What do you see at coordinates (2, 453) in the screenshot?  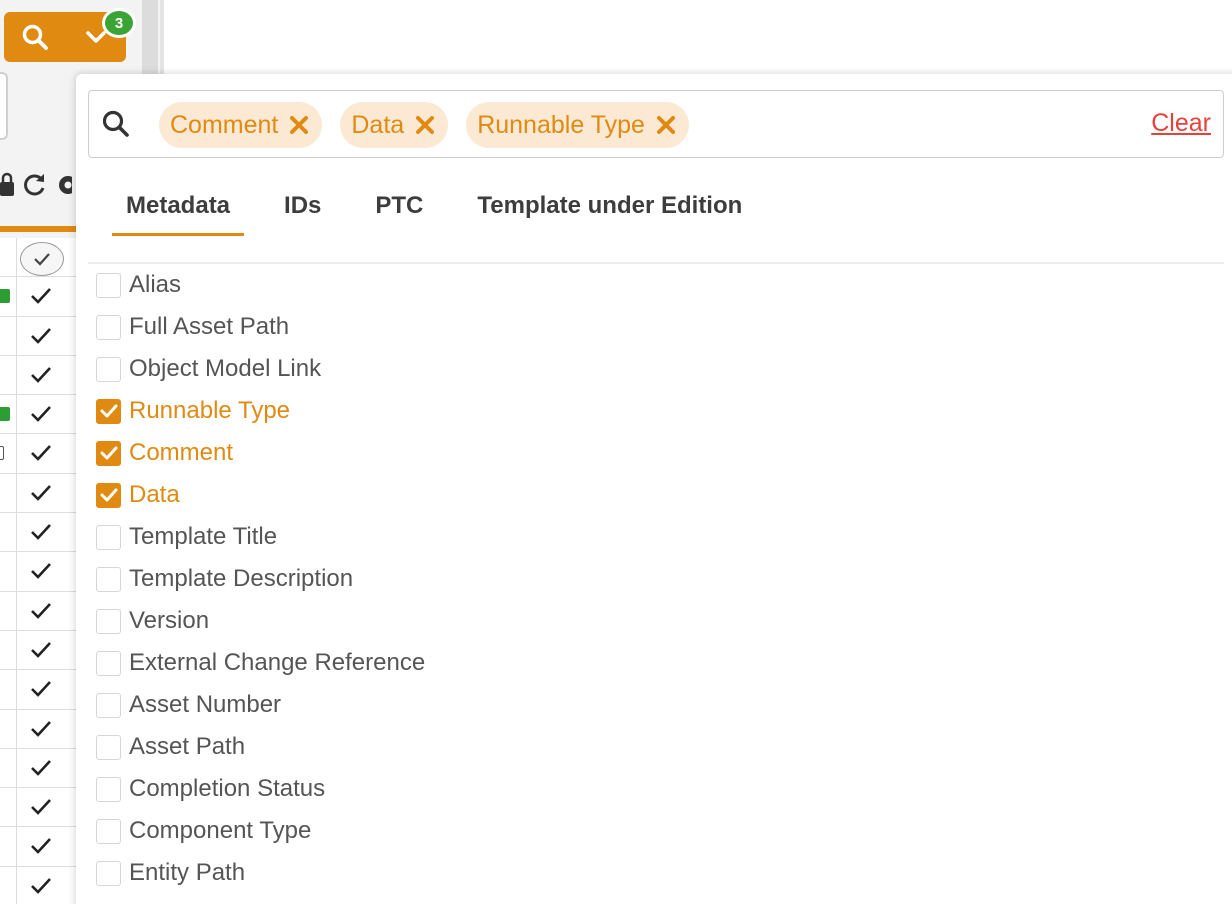 I see `document-icon` at bounding box center [2, 453].